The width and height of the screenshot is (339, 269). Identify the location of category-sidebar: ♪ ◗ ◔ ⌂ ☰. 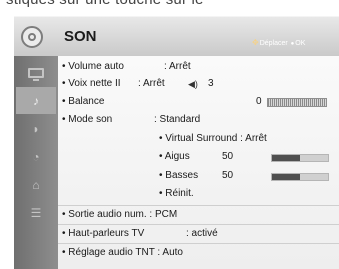
(36, 162).